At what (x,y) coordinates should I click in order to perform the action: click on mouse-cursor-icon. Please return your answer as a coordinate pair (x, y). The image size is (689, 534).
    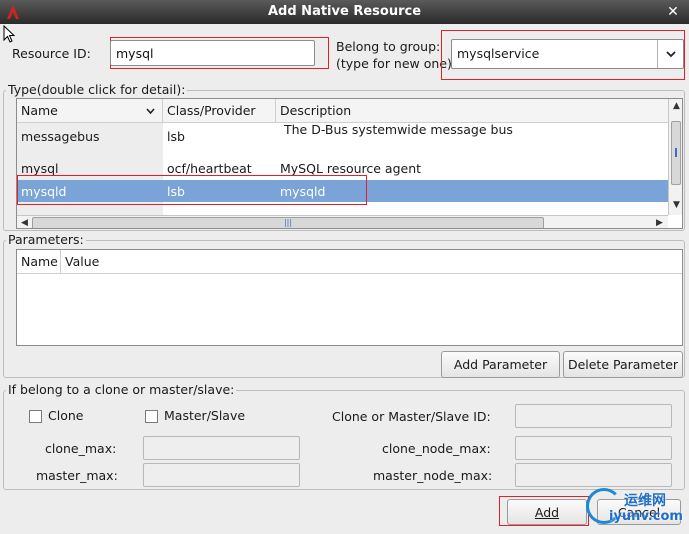
    Looking at the image, I should click on (9, 34).